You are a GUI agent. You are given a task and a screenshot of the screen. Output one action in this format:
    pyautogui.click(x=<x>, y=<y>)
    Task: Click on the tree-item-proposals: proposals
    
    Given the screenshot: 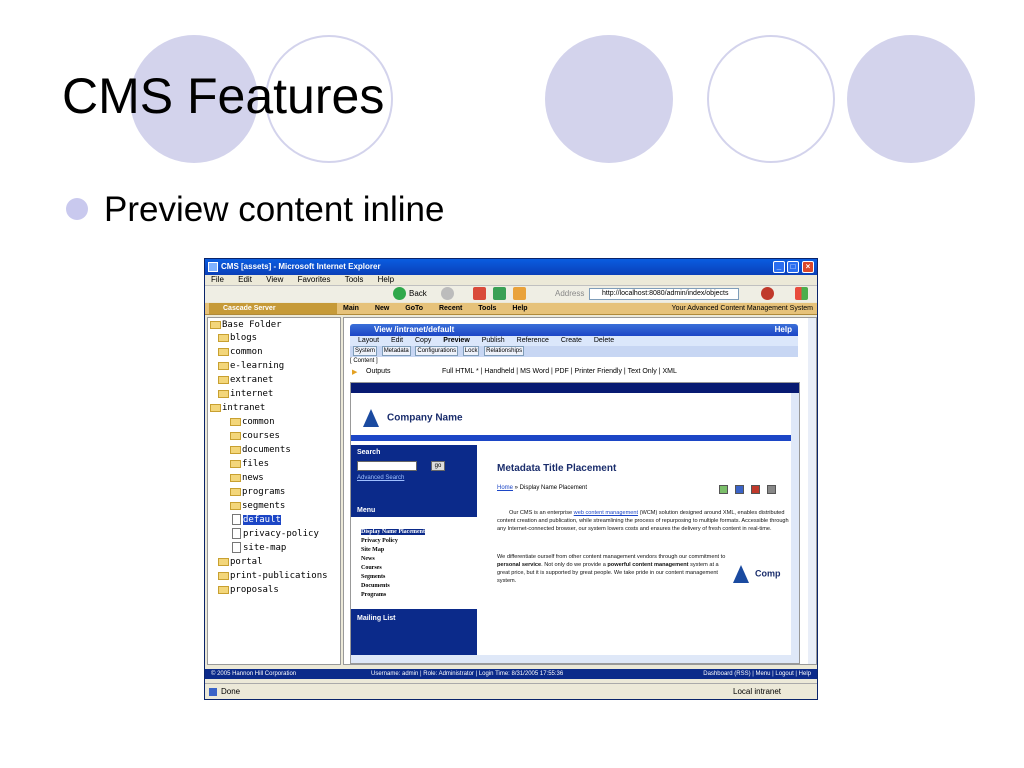 What is the action you would take?
    pyautogui.click(x=248, y=590)
    